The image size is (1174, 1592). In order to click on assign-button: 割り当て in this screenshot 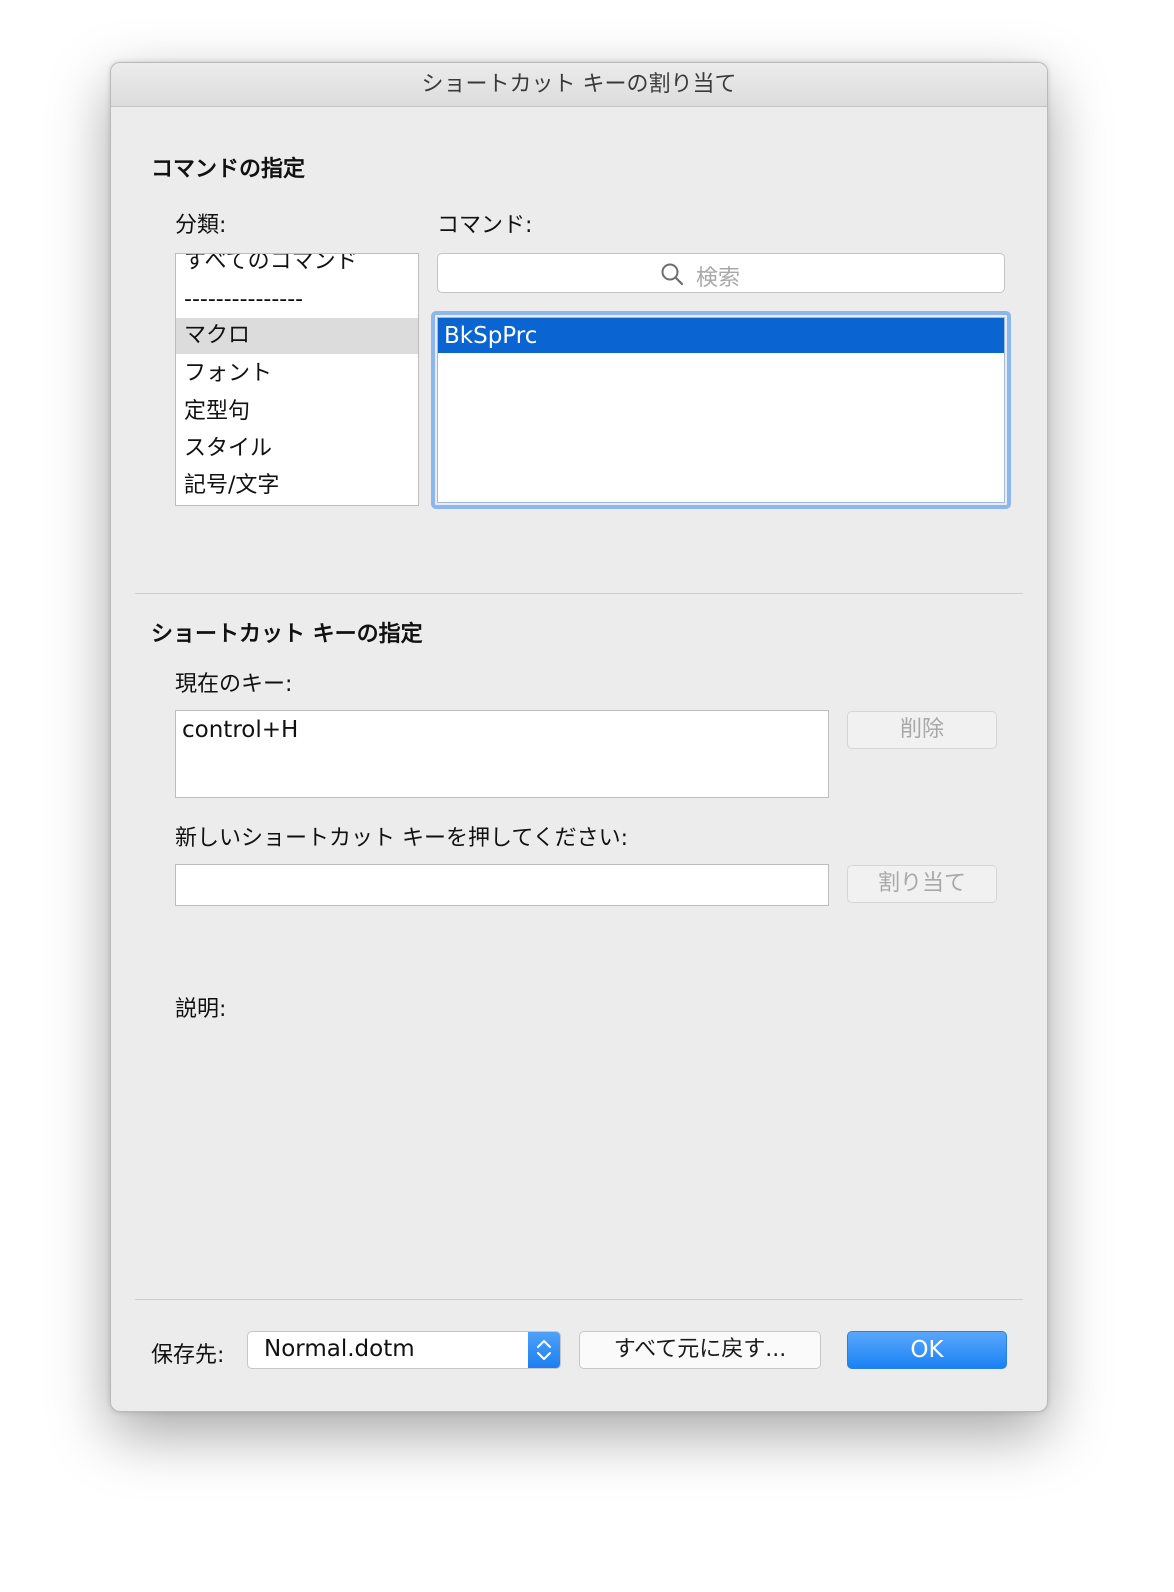, I will do `click(922, 884)`.